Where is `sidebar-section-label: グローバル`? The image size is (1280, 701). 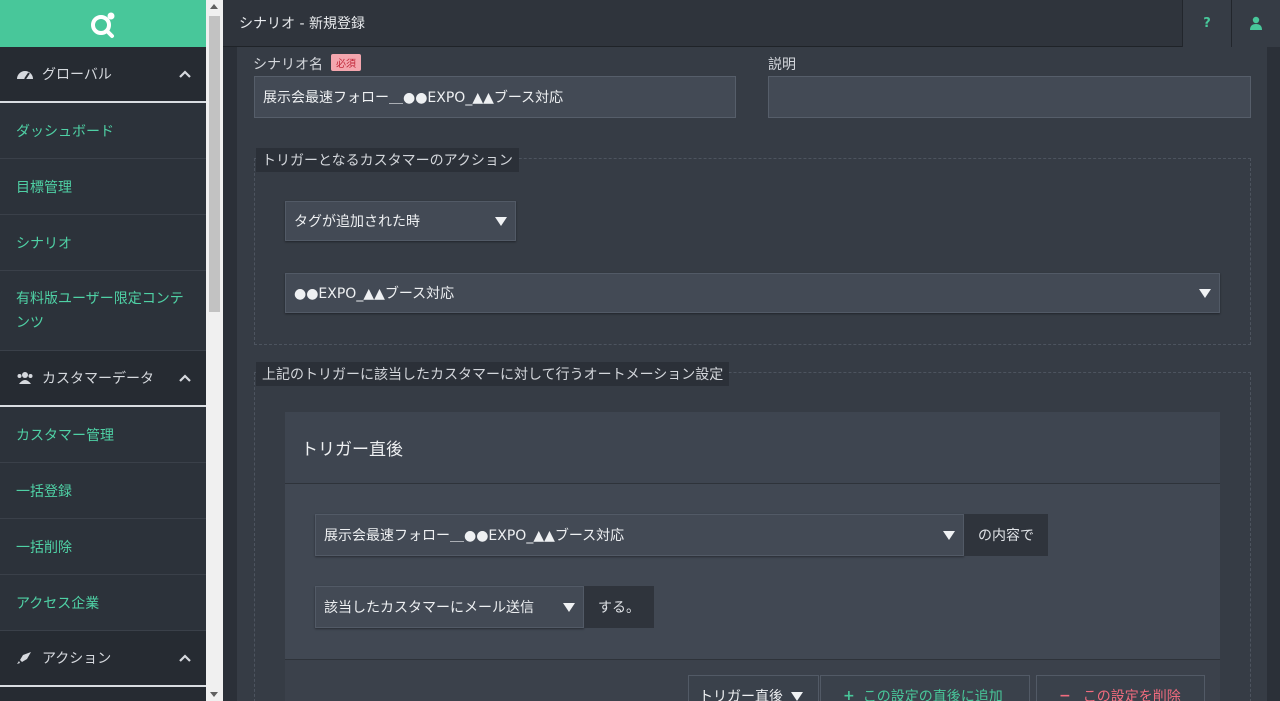 sidebar-section-label: グローバル is located at coordinates (77, 75).